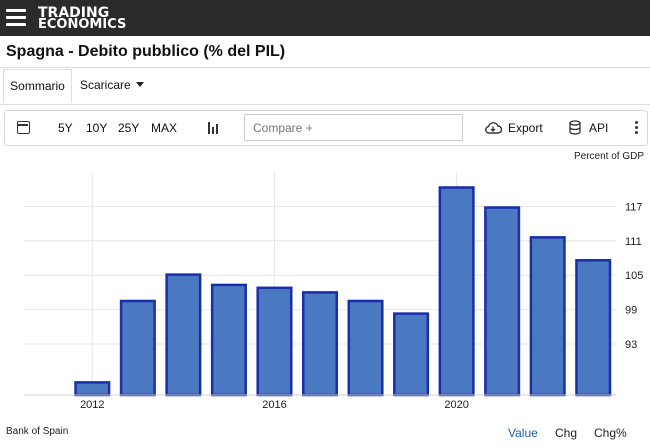  Describe the element at coordinates (82, 24) in the screenshot. I see `logo-line2: ECONOMICS` at that location.